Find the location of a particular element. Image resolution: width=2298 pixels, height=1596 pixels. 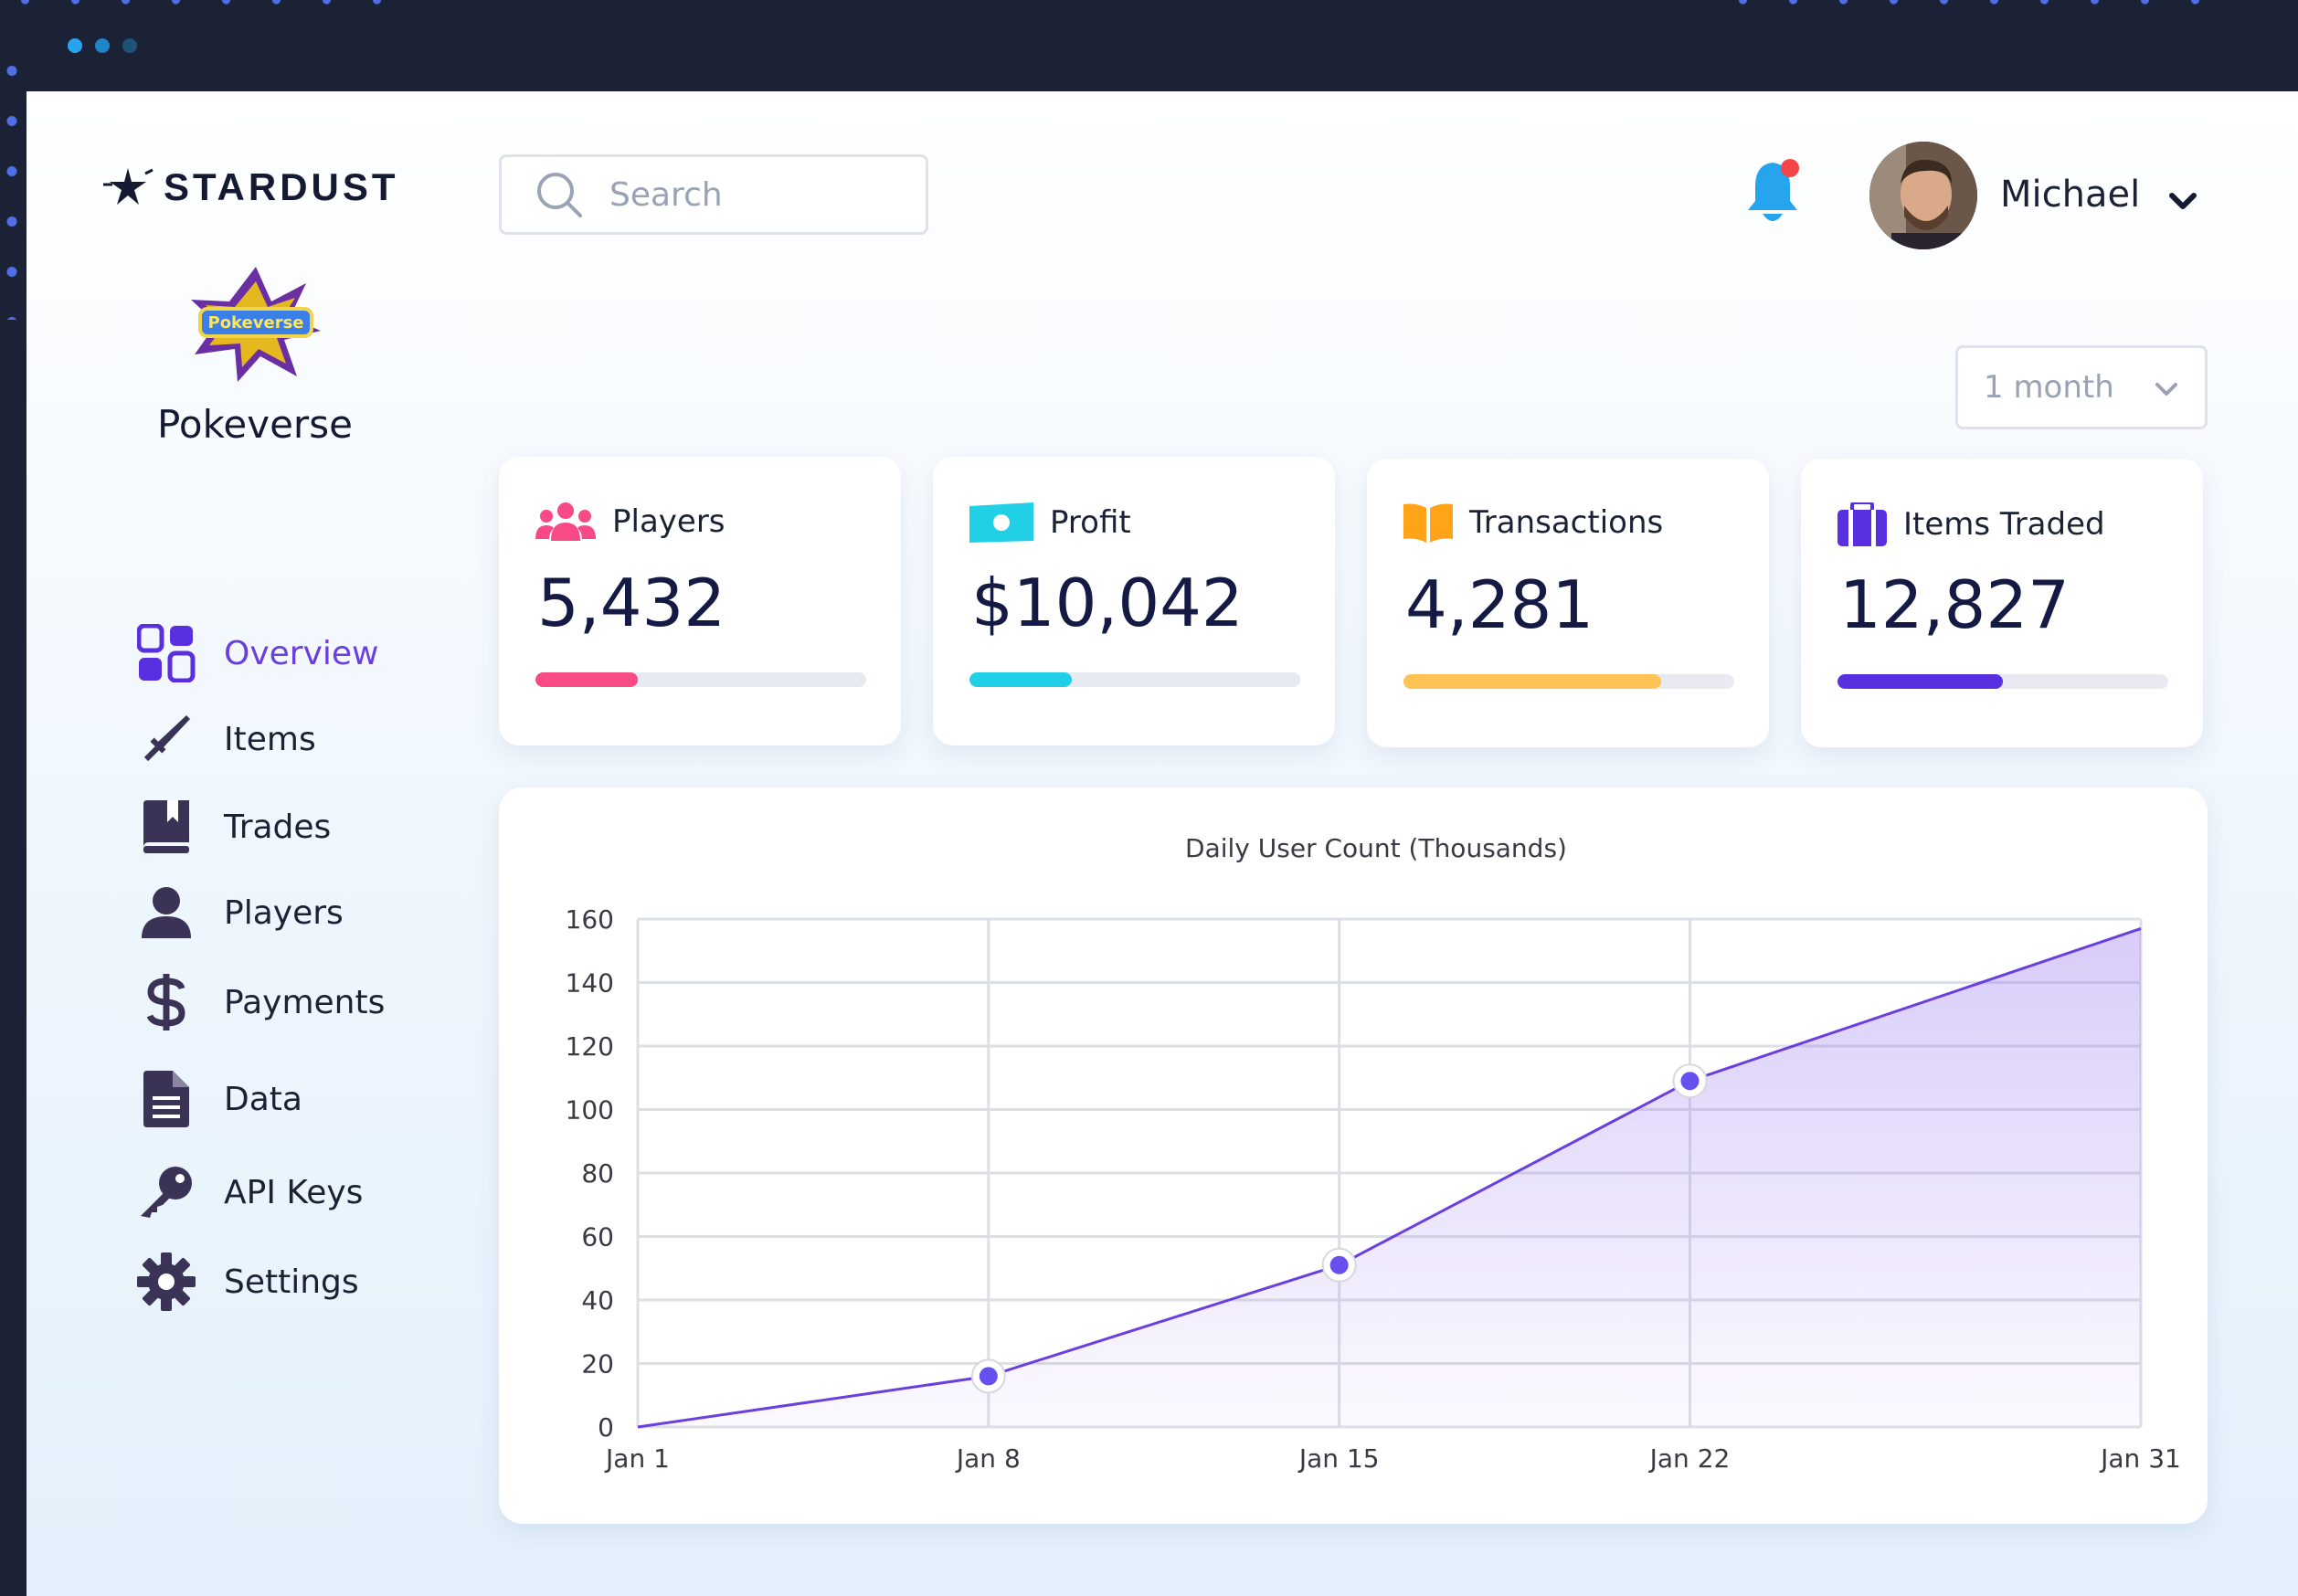

y-tick-label: 60 is located at coordinates (597, 1237).